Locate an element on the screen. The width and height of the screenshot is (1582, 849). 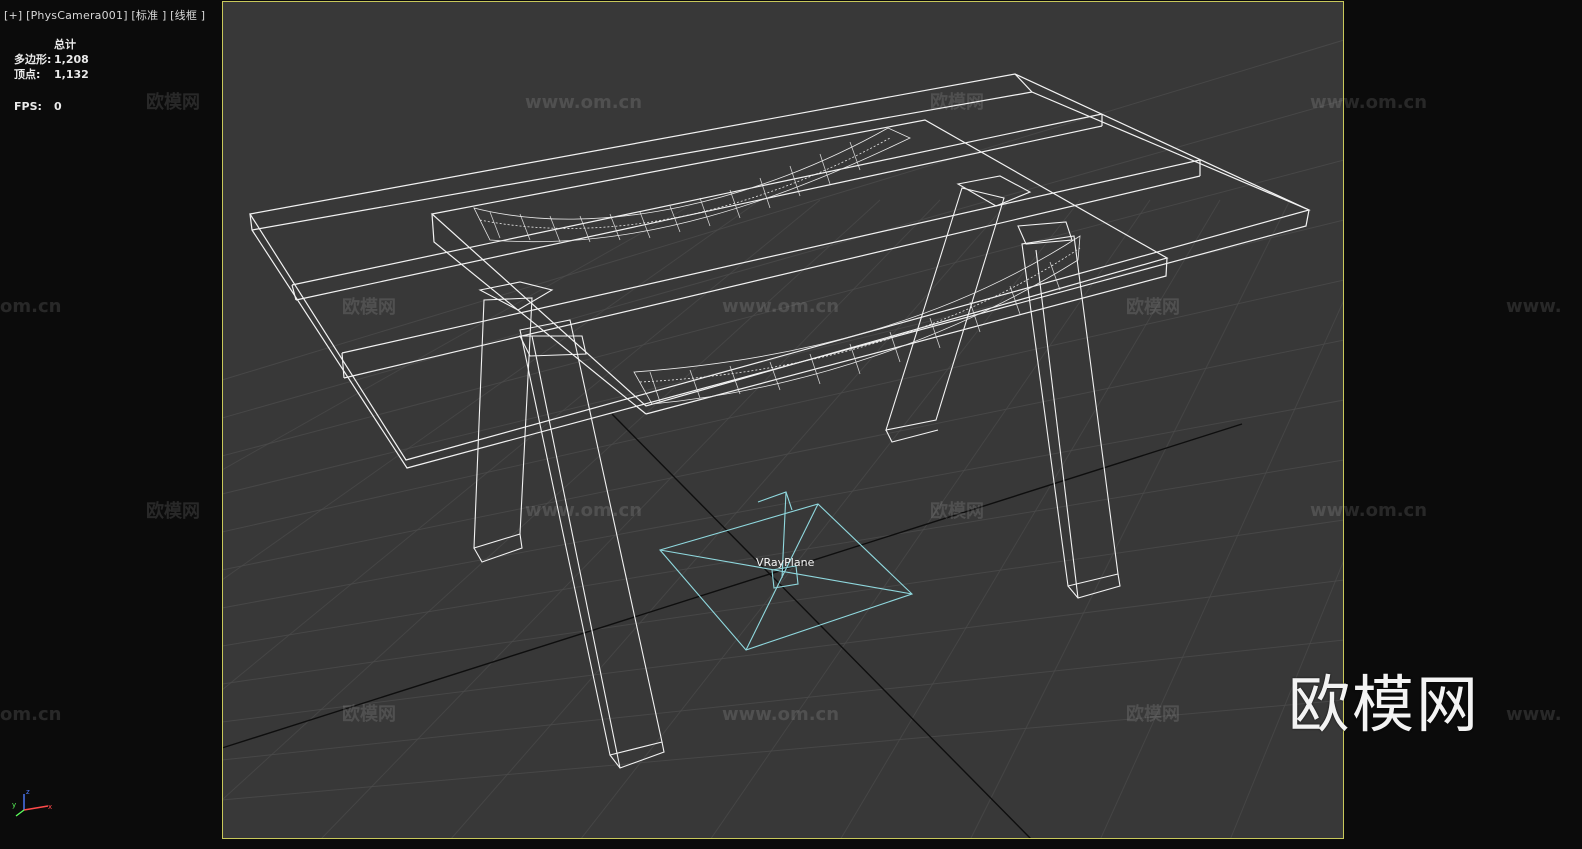
statistics-panel: 总计 多边形: 1,208 顶点: 1,132 FPS: 0 is located at coordinates (51, 75).